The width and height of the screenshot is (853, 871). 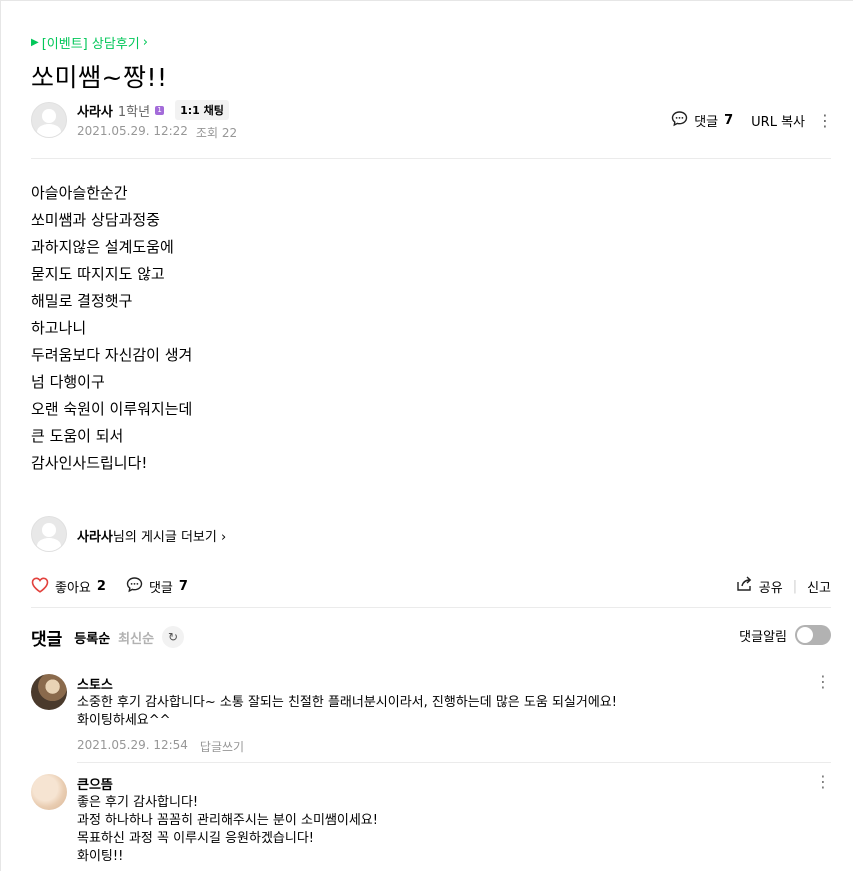 I want to click on content-line: 쏘미쌤과 상담과정중, so click(x=95, y=220).